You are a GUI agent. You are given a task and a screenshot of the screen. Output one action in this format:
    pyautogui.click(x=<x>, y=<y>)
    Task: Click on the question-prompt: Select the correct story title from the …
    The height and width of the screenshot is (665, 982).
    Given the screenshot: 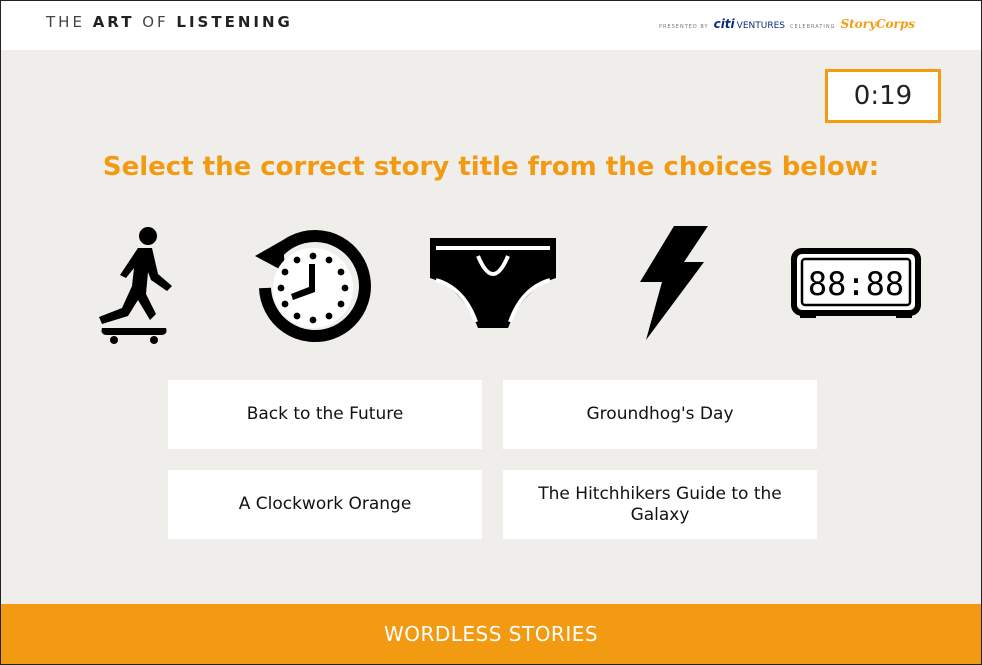 What is the action you would take?
    pyautogui.click(x=491, y=167)
    